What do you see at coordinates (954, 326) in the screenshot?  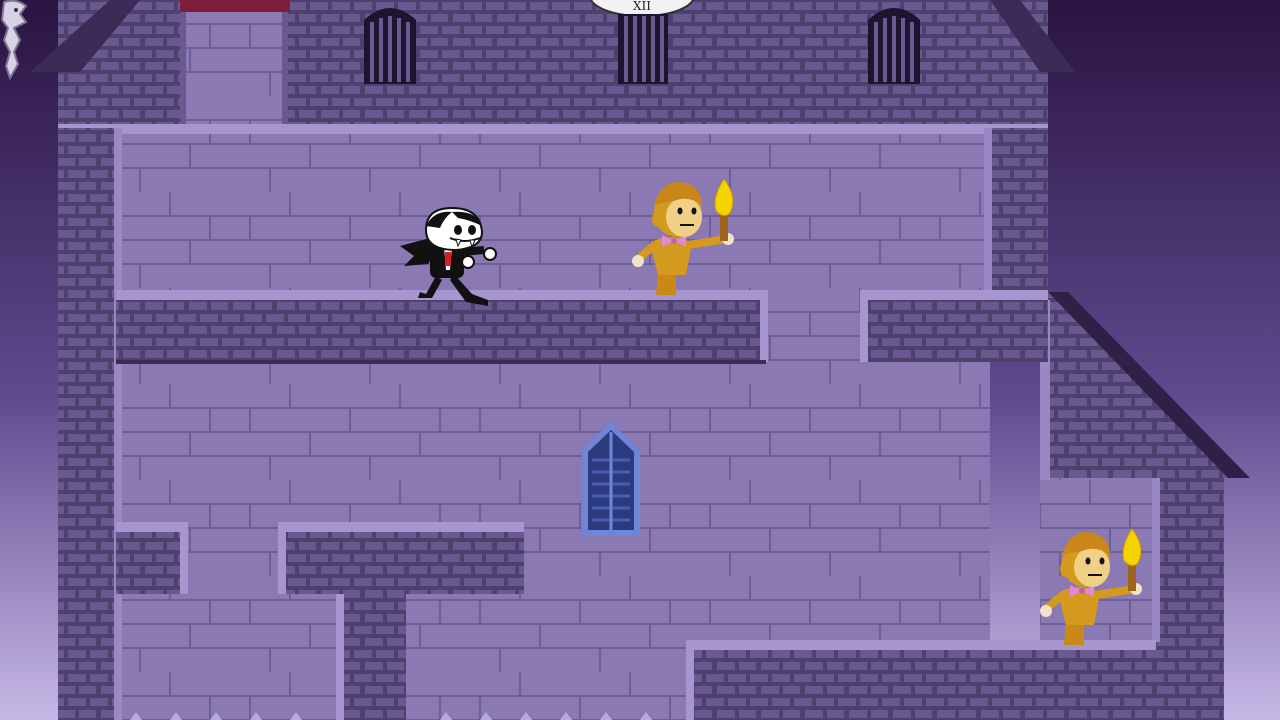 I see `upper-right-ledge` at bounding box center [954, 326].